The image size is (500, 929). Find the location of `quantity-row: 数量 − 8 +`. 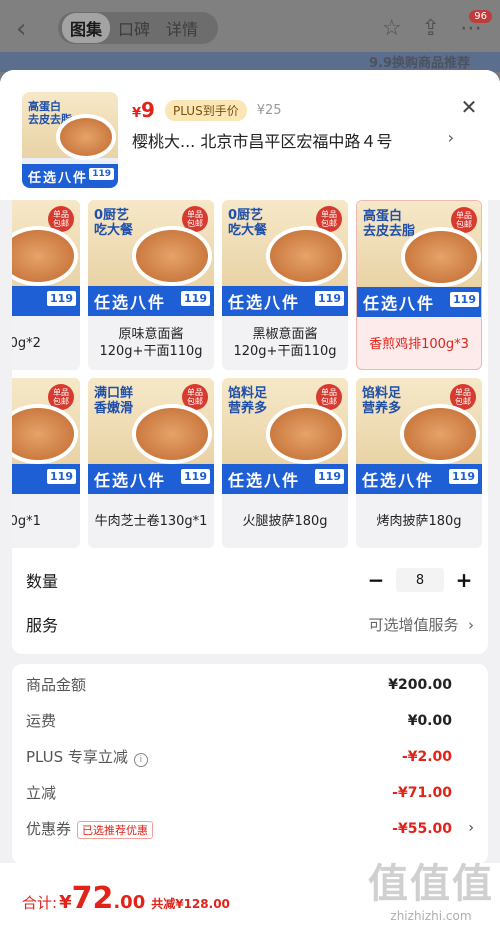

quantity-row: 数量 − 8 + is located at coordinates (250, 580).